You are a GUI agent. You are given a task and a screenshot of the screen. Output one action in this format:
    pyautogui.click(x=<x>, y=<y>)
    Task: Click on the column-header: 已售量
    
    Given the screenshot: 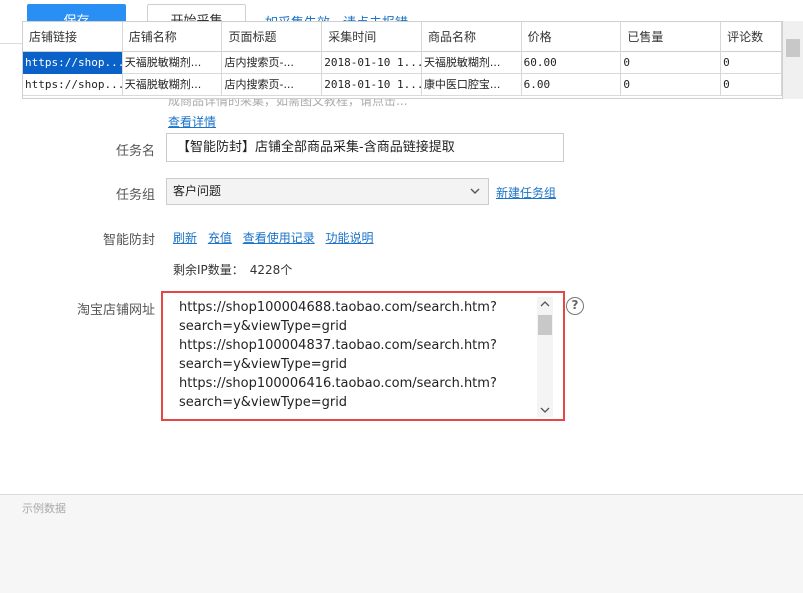 What is the action you would take?
    pyautogui.click(x=671, y=37)
    